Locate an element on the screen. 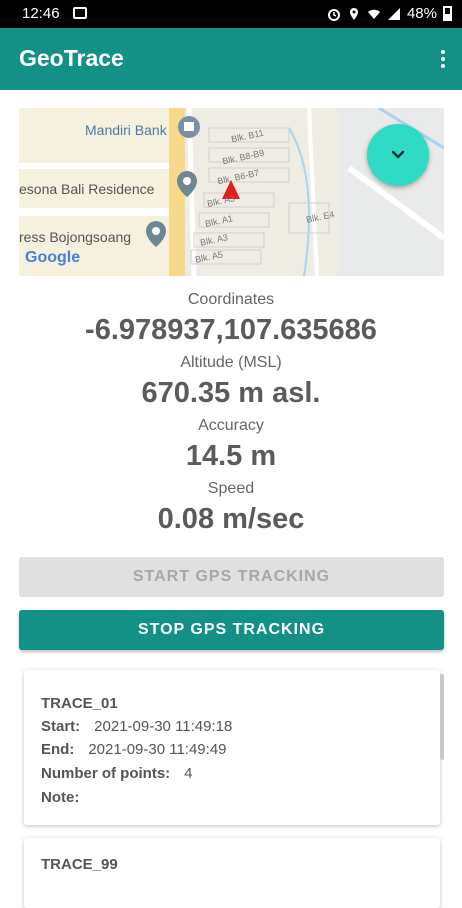 The width and height of the screenshot is (462, 908). app-title: GeoTrace is located at coordinates (71, 58).